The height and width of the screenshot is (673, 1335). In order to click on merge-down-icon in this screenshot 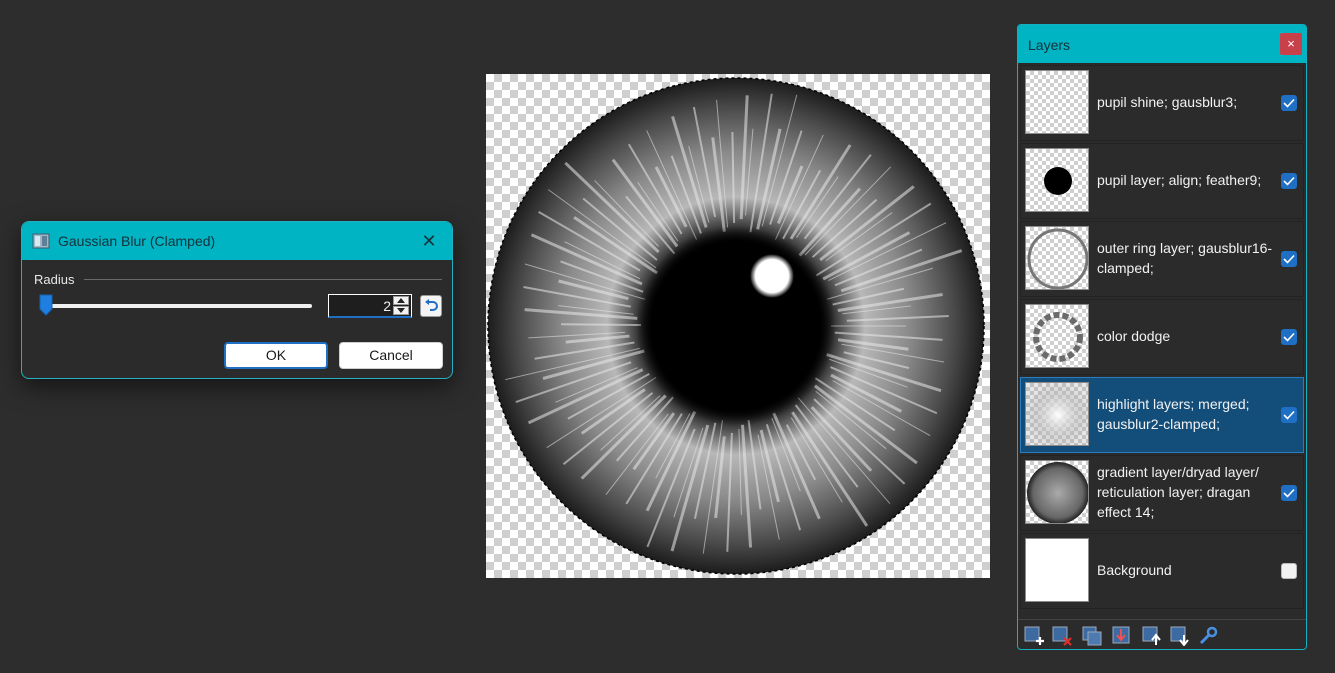, I will do `click(1122, 636)`.